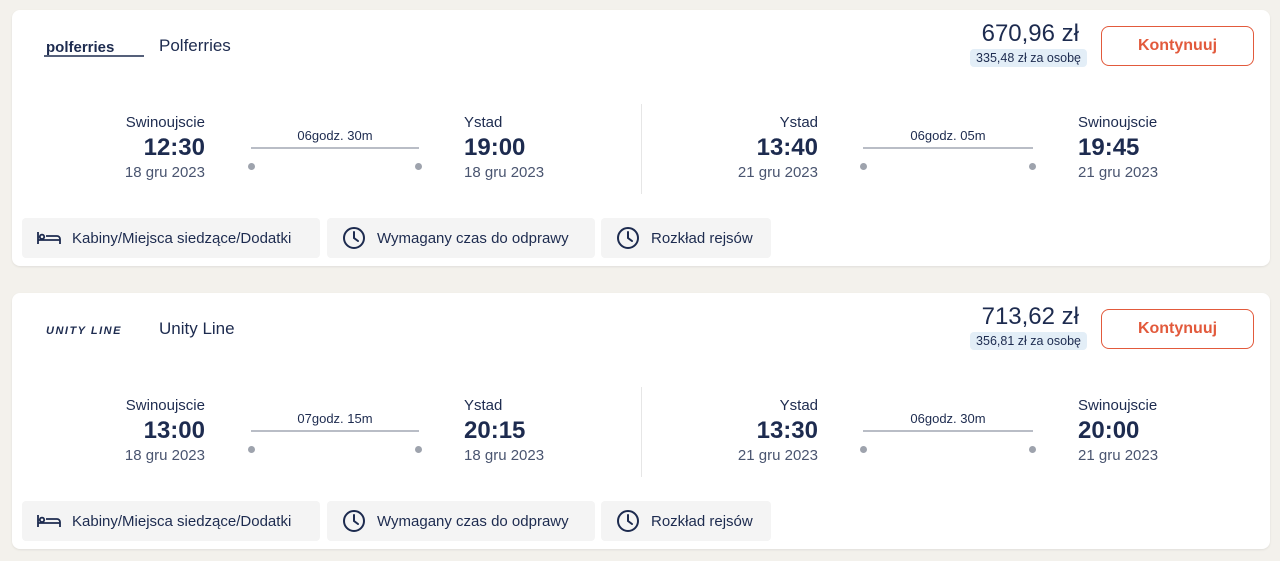 This screenshot has height=561, width=1280. Describe the element at coordinates (787, 147) in the screenshot. I see `departure-time: 13:40` at that location.